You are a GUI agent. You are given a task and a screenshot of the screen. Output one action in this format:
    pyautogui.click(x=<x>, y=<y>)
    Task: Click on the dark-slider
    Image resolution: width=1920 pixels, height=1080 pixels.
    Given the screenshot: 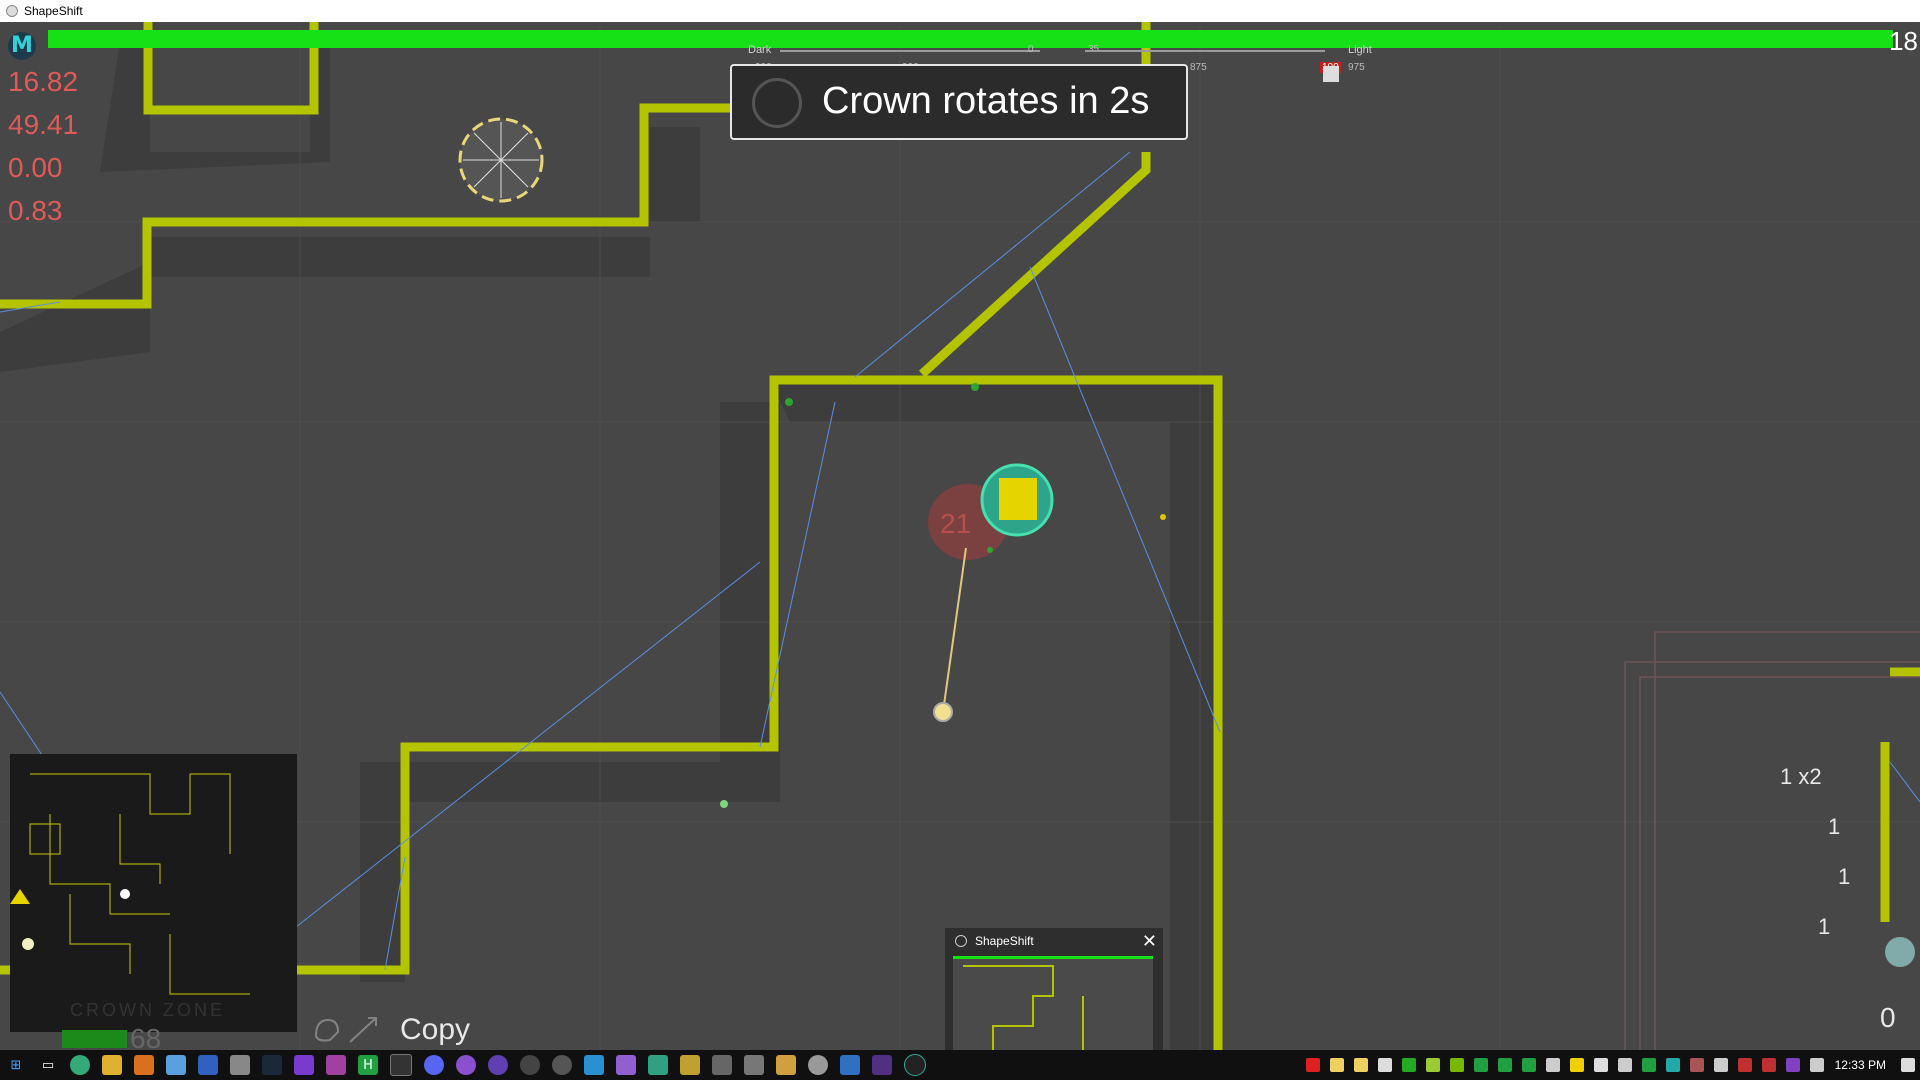 What is the action you would take?
    pyautogui.click(x=910, y=51)
    